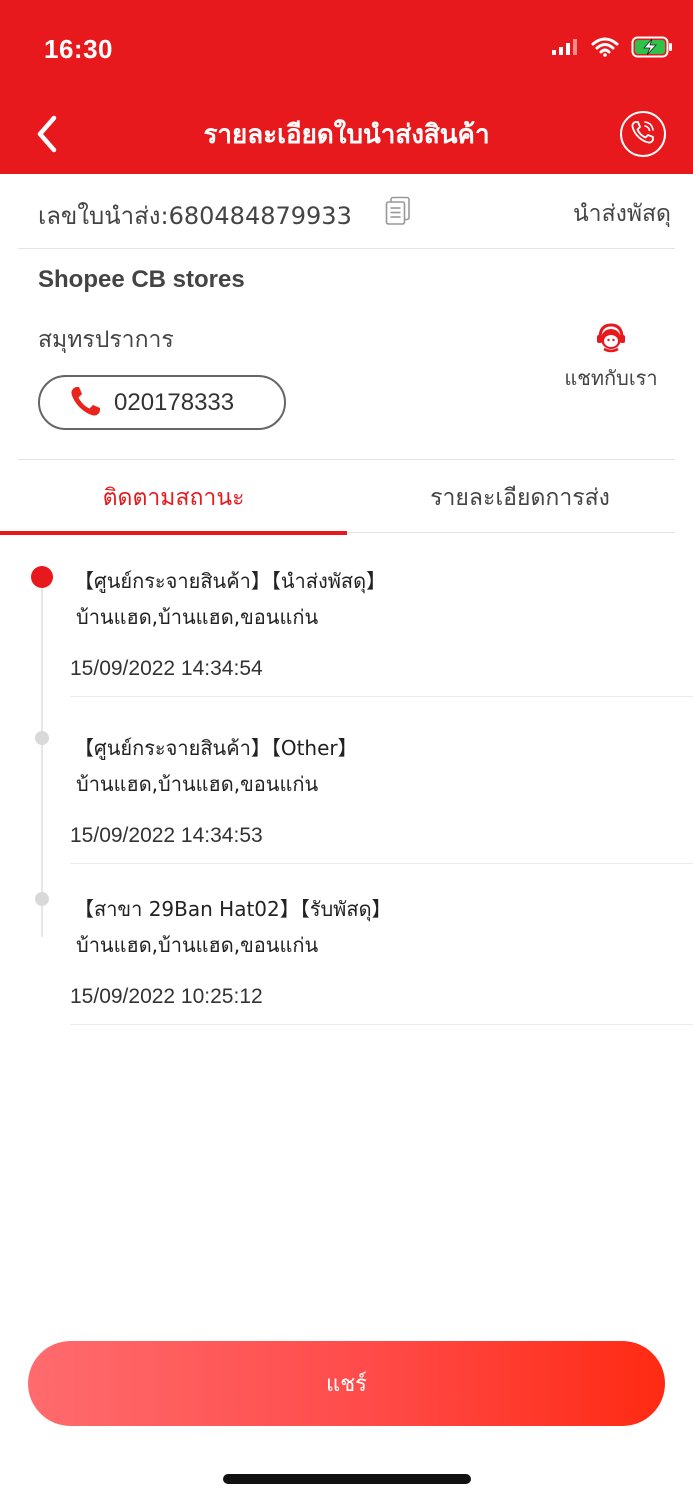  Describe the element at coordinates (346, 135) in the screenshot. I see `page-title: รายละเอียดใบนำส่งสินค้า` at that location.